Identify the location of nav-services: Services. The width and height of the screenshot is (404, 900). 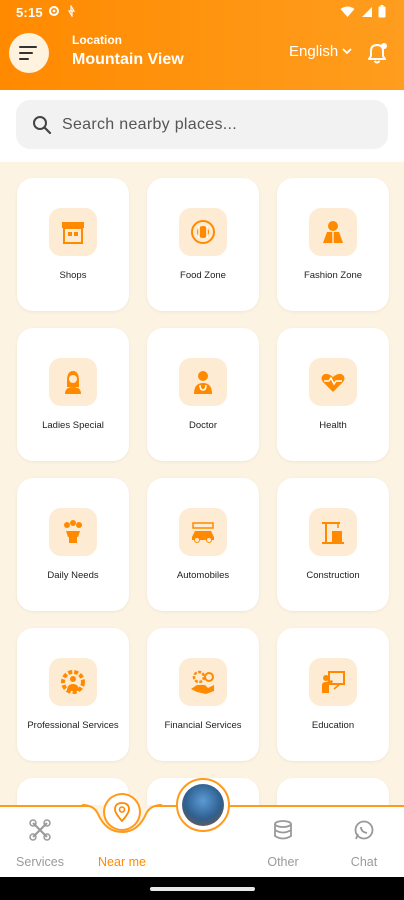
(40, 843).